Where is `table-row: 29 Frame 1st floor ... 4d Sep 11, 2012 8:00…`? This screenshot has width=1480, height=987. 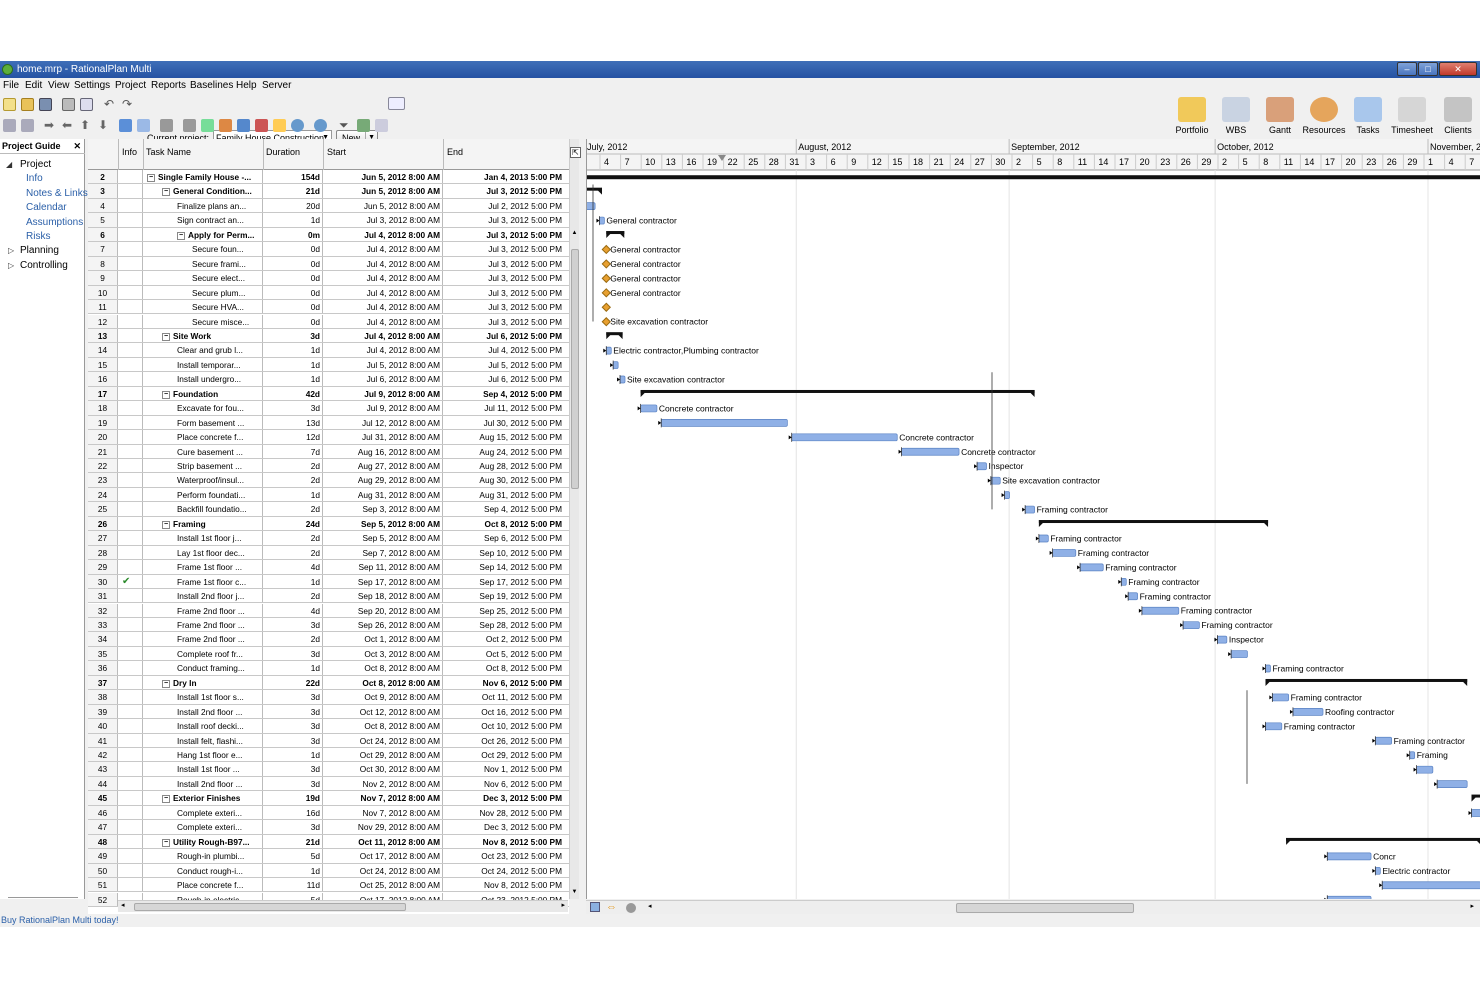
table-row: 29 Frame 1st floor ... 4d Sep 11, 2012 8:00… is located at coordinates (328, 567).